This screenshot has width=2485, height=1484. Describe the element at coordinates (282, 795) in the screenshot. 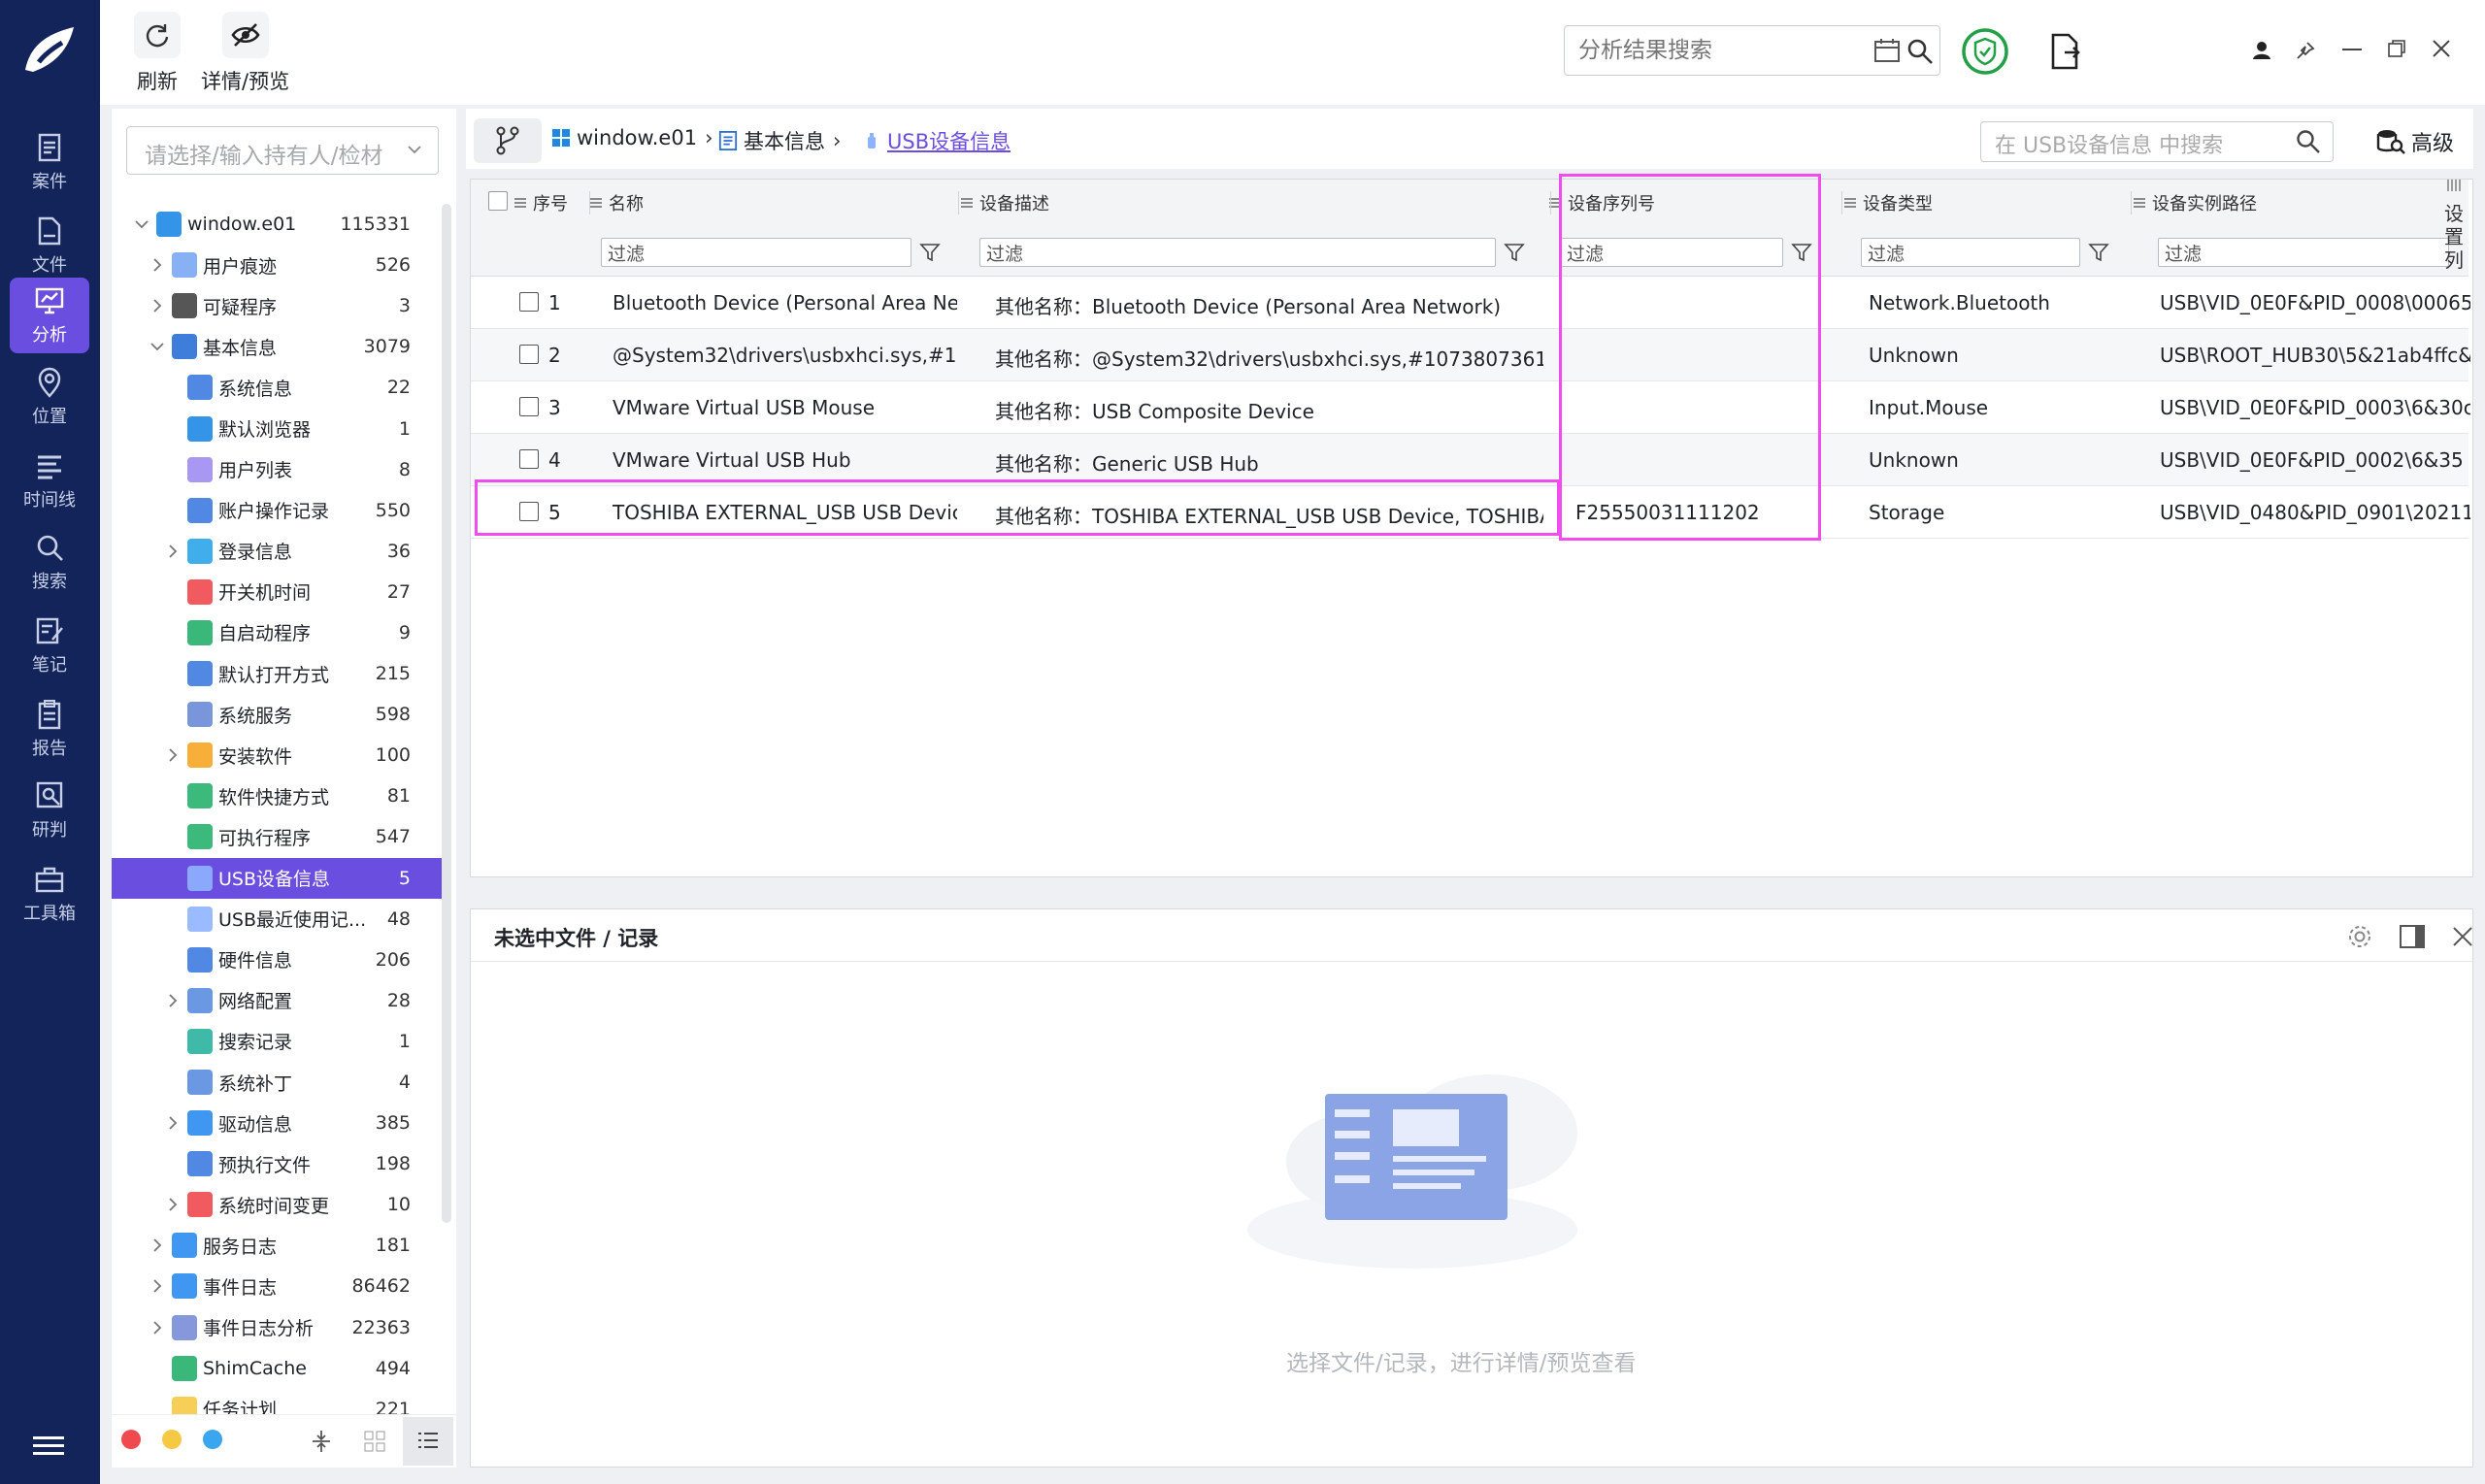

I see `tree-item: 软件快捷方式 81` at that location.